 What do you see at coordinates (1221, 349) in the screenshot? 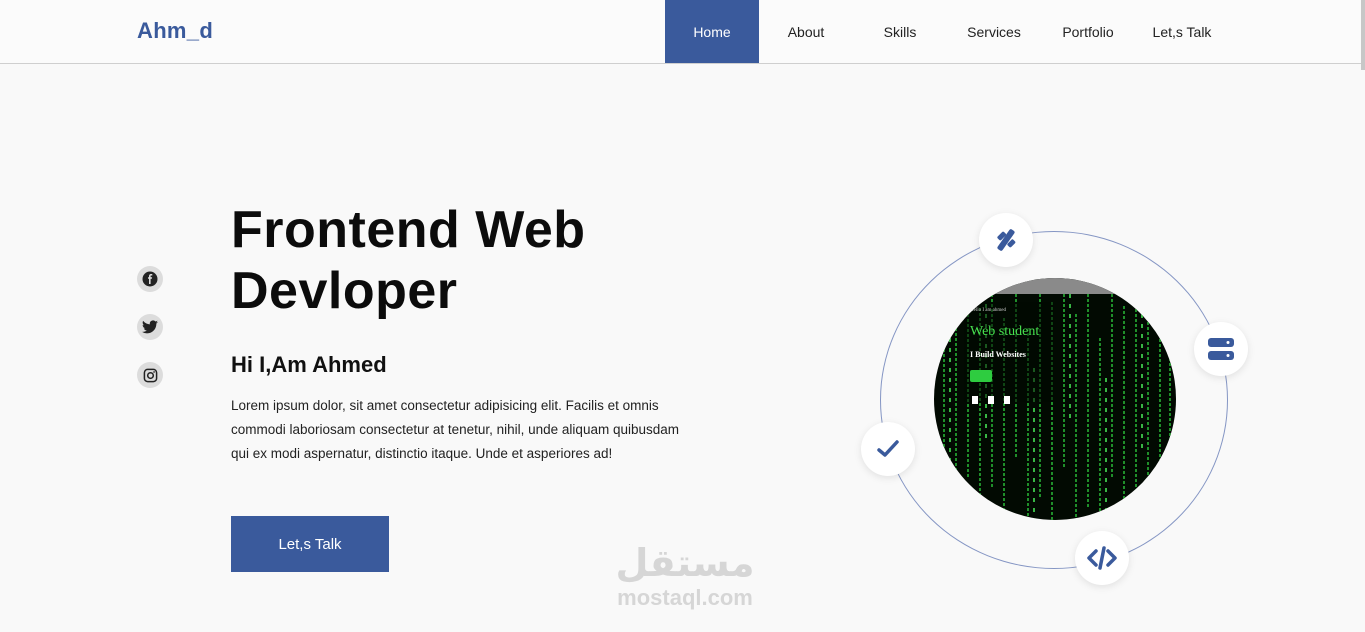
I see `server-icon` at bounding box center [1221, 349].